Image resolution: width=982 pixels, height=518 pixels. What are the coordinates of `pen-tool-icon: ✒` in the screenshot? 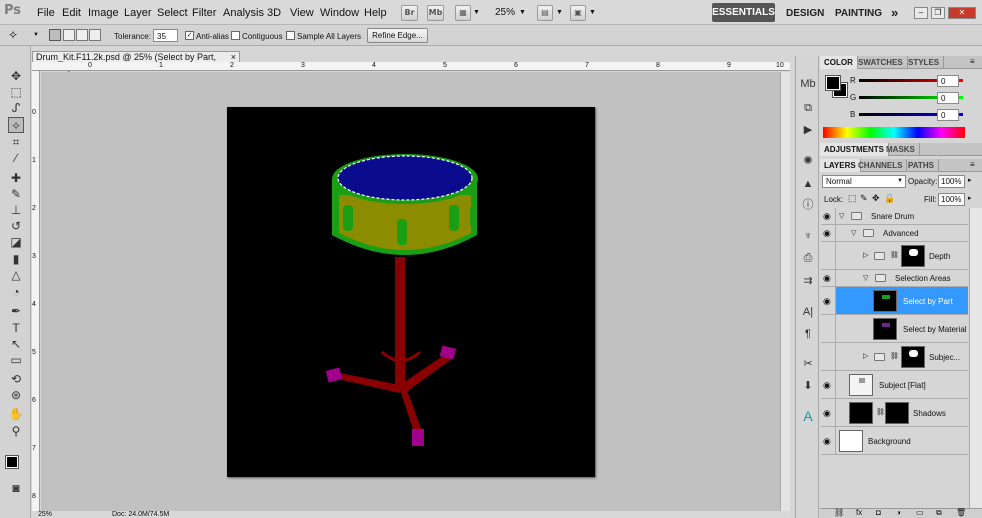 It's located at (16, 311).